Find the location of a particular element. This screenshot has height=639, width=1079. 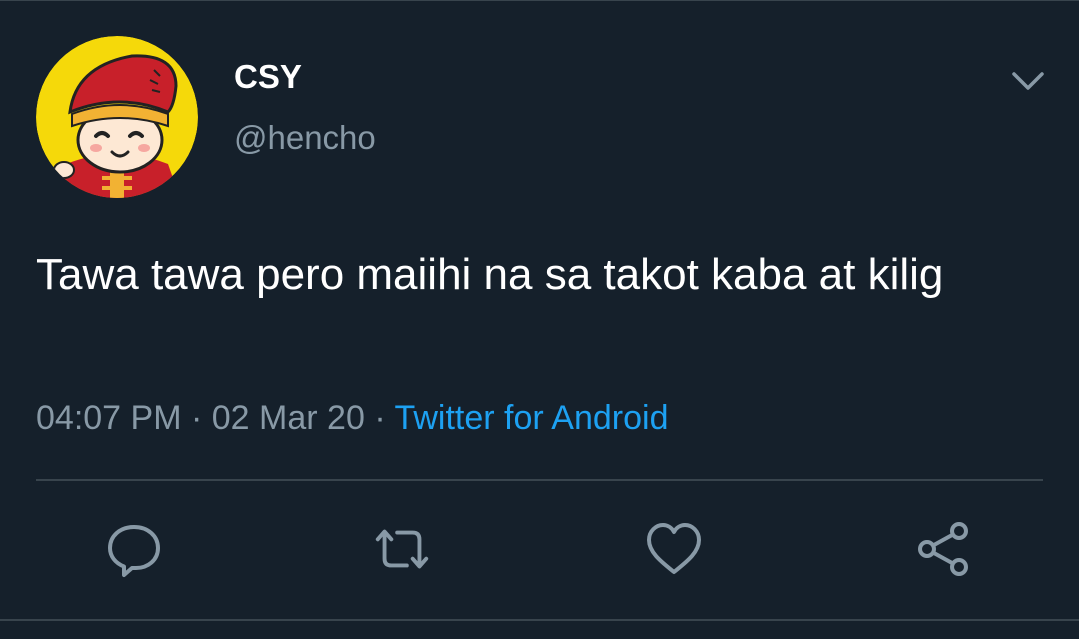

share-button is located at coordinates (944, 549).